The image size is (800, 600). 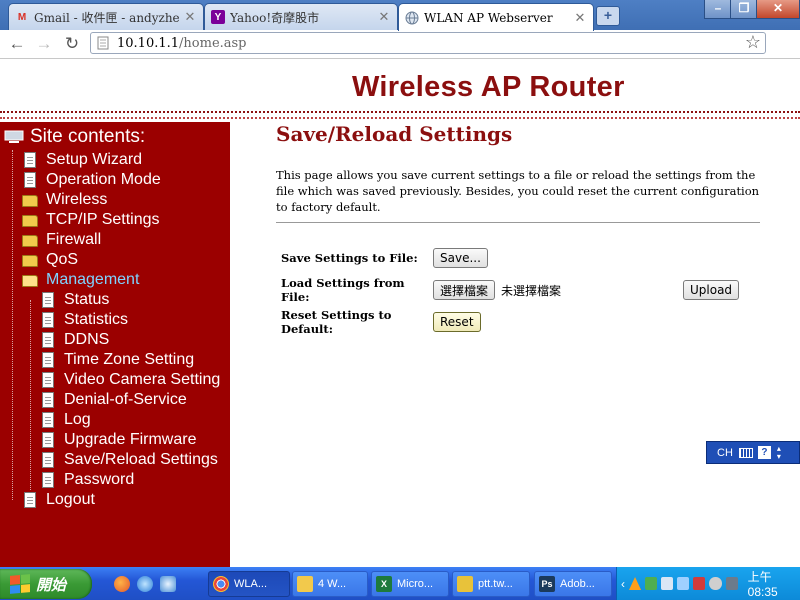 What do you see at coordinates (22, 17) in the screenshot?
I see `gmail-icon: M` at bounding box center [22, 17].